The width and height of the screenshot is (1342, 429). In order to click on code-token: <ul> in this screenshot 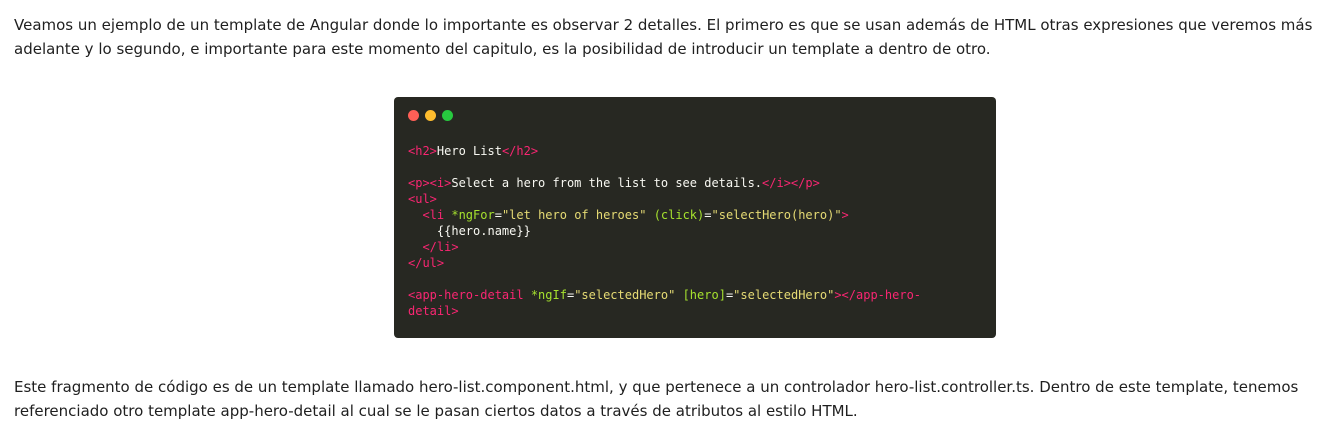, I will do `click(422, 199)`.